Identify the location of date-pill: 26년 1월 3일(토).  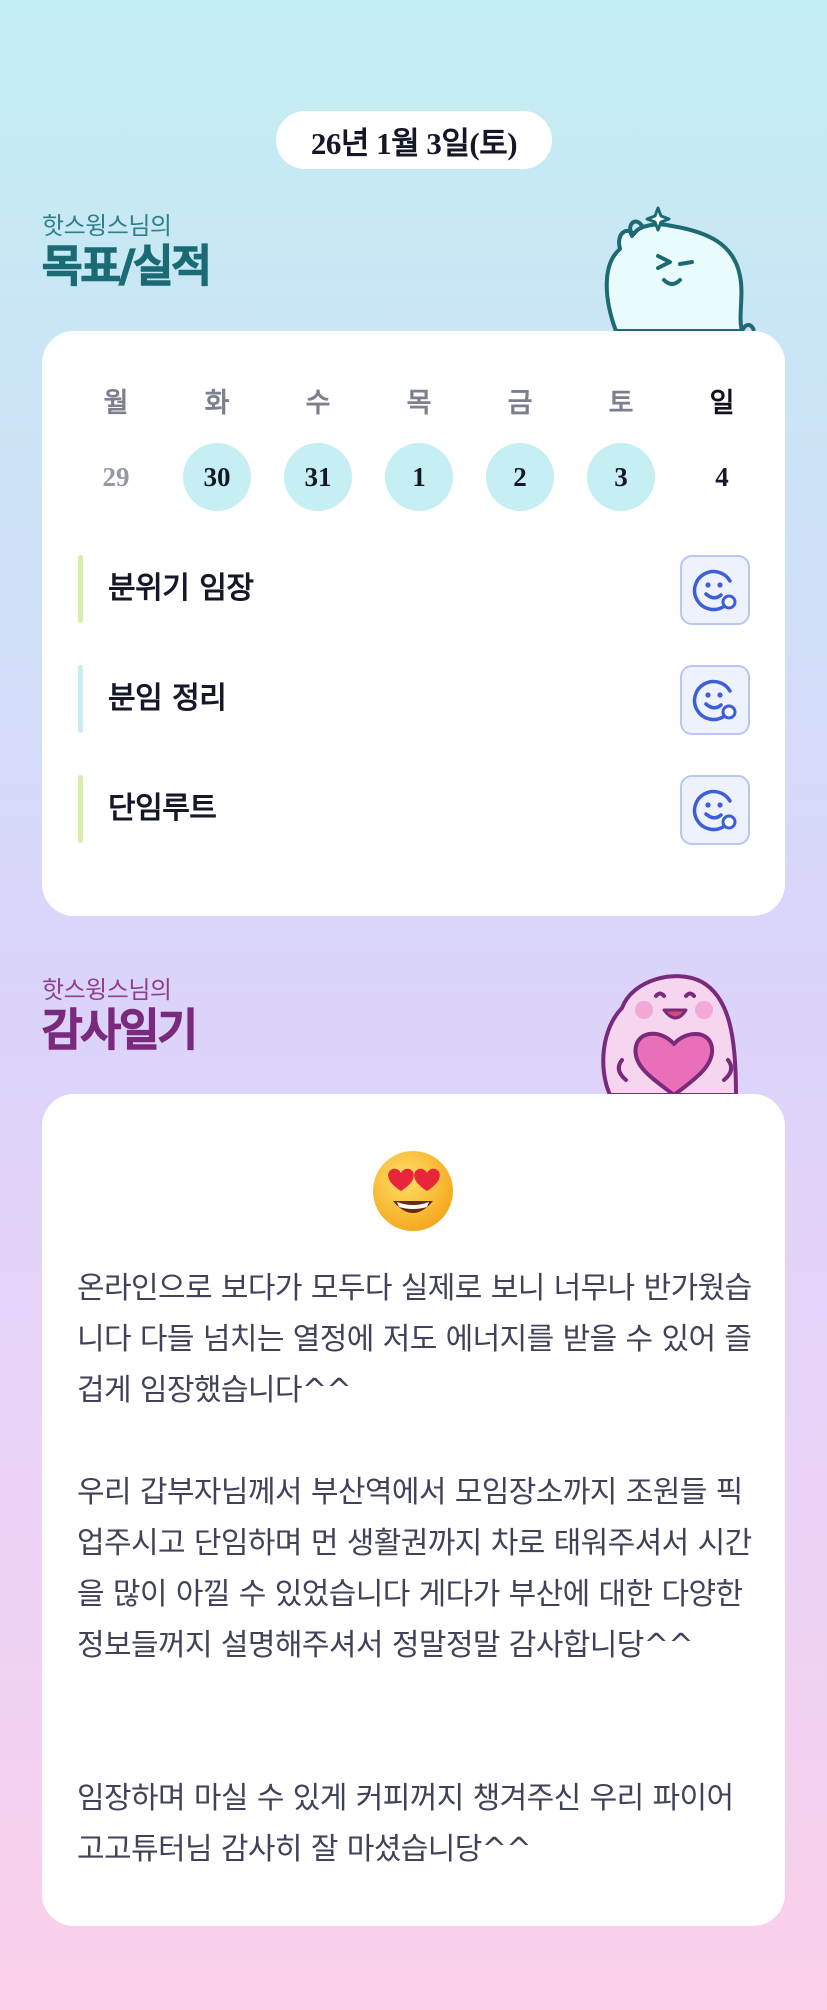
(414, 140).